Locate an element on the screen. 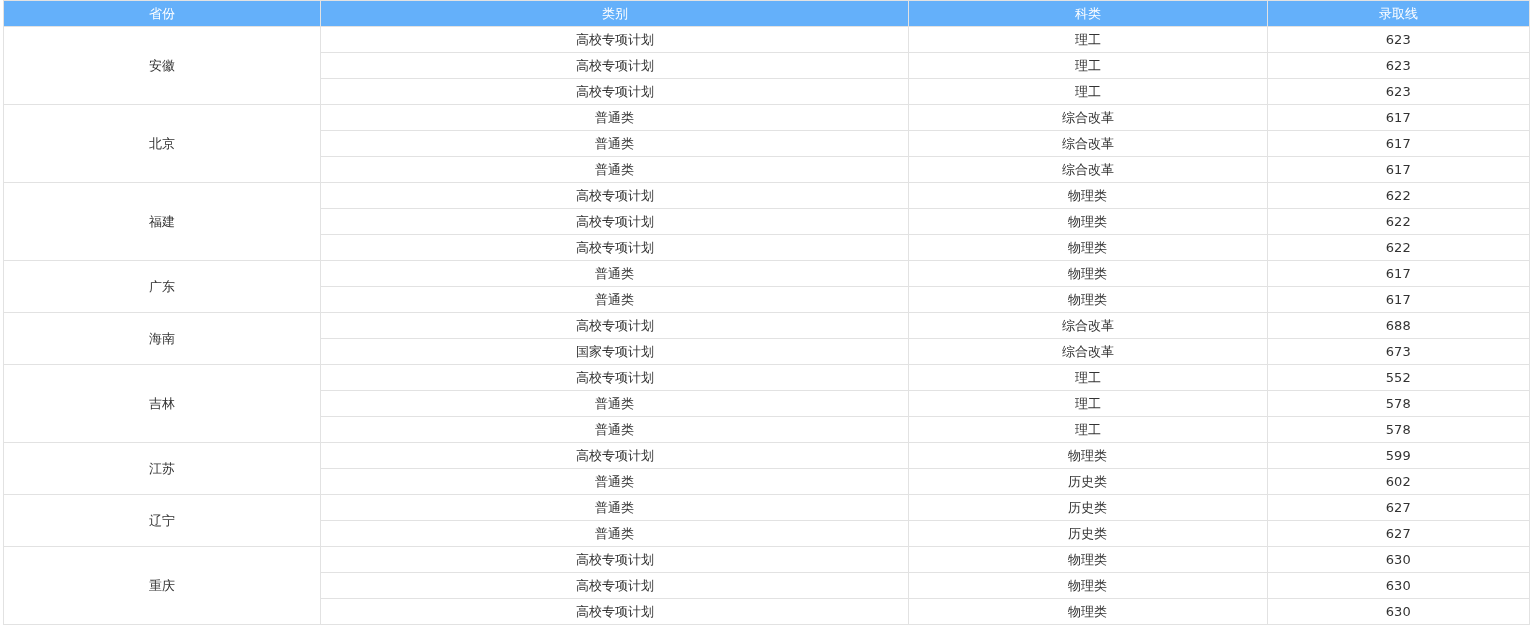  province-cell: 安徽 is located at coordinates (162, 65).